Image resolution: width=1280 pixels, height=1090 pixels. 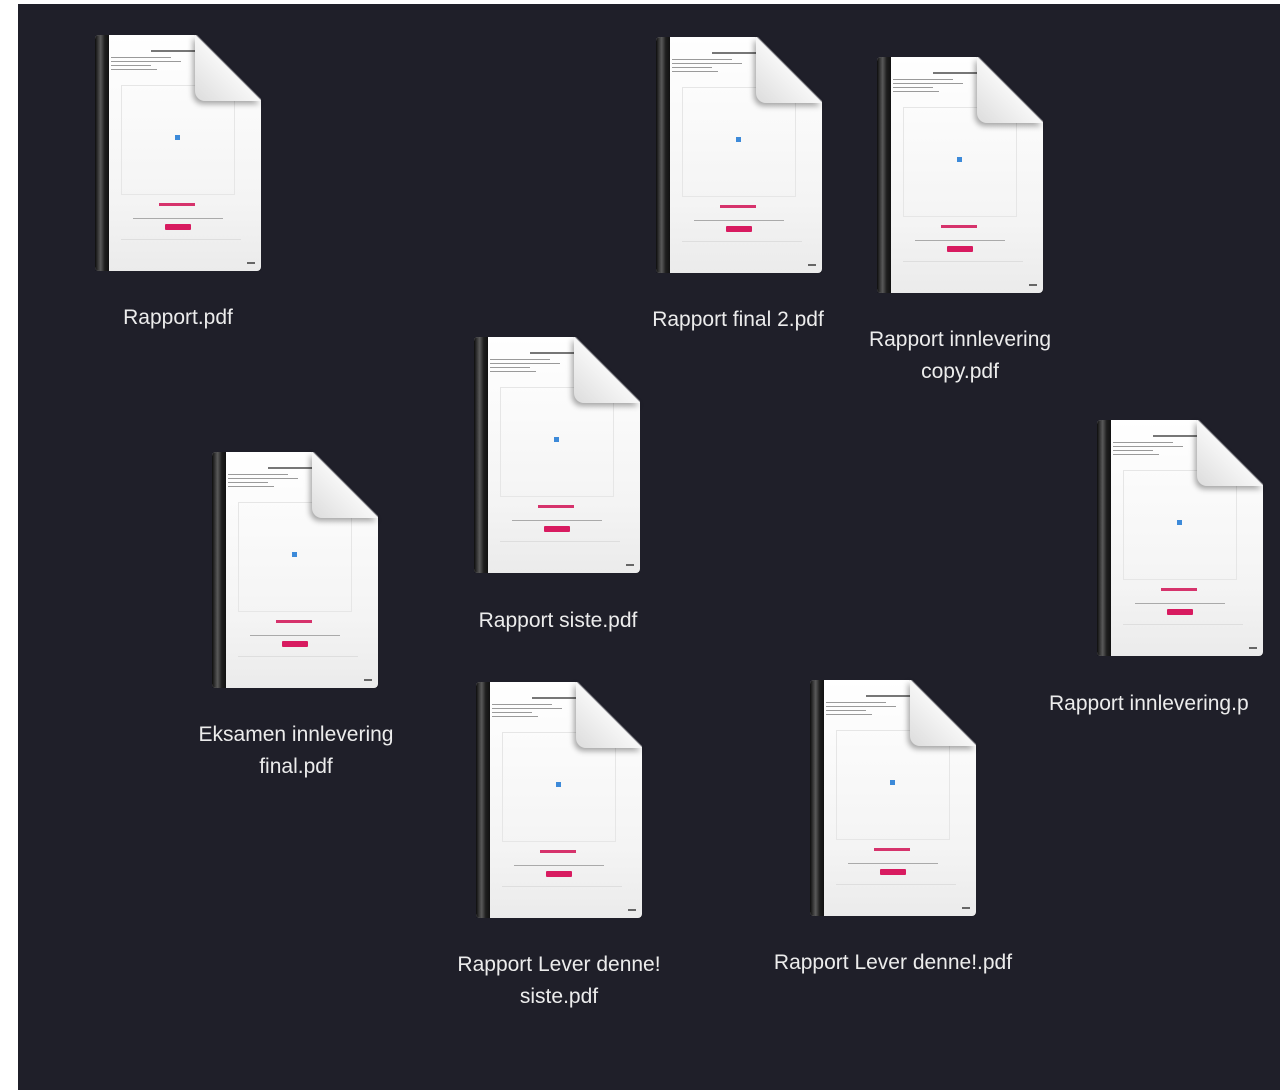 What do you see at coordinates (559, 964) in the screenshot?
I see `file-name-line: Rapport Lever denne!` at bounding box center [559, 964].